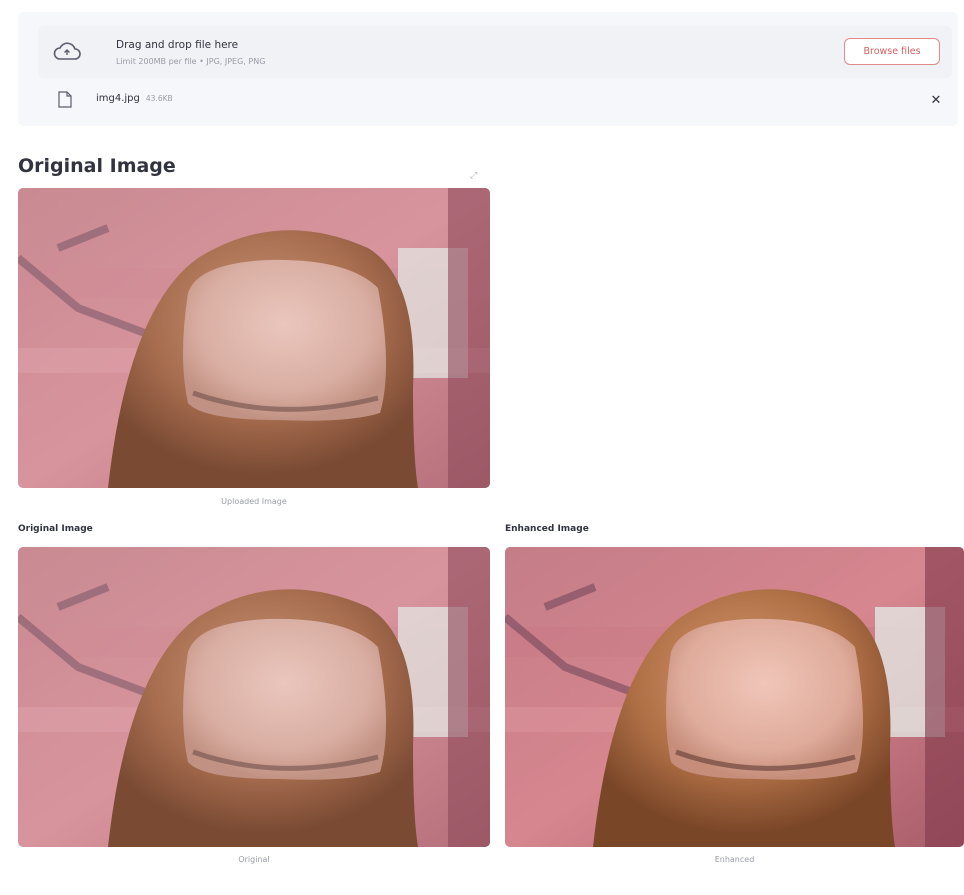  I want to click on dropzone-subtitle: Limit 200MB per file • JPG, JPEG, PNG, so click(191, 61).